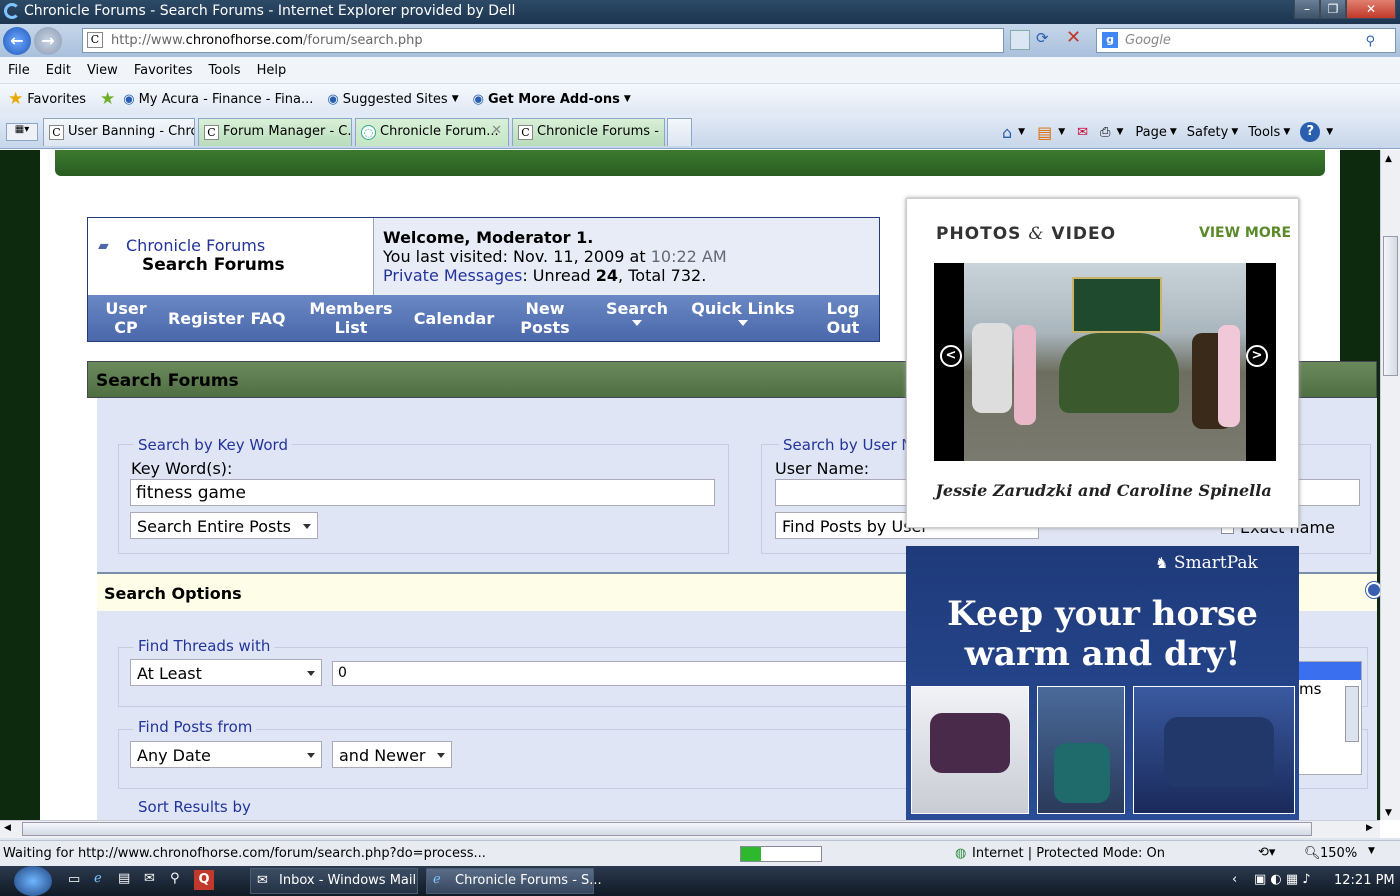  What do you see at coordinates (107, 99) in the screenshot?
I see `add-favorite-icon: ★` at bounding box center [107, 99].